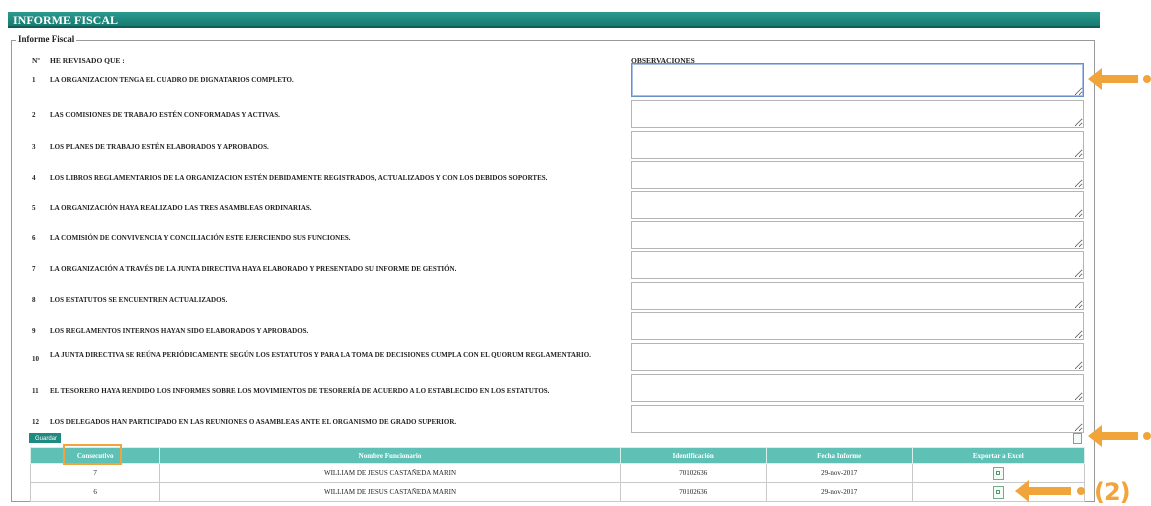 The height and width of the screenshot is (506, 1151). What do you see at coordinates (34, 269) in the screenshot?
I see `item-number: 7` at bounding box center [34, 269].